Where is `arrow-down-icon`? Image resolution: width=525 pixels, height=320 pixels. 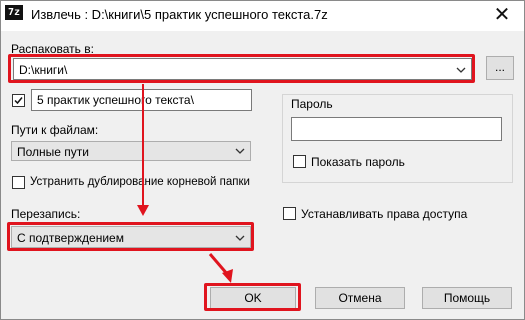
arrow-down-icon is located at coordinates (143, 210).